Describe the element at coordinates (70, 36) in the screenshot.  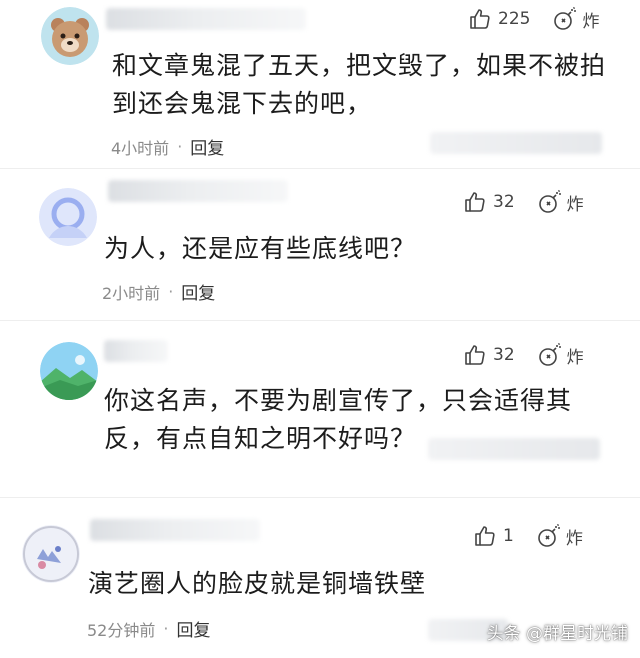
I see `bear-avatar-icon` at that location.